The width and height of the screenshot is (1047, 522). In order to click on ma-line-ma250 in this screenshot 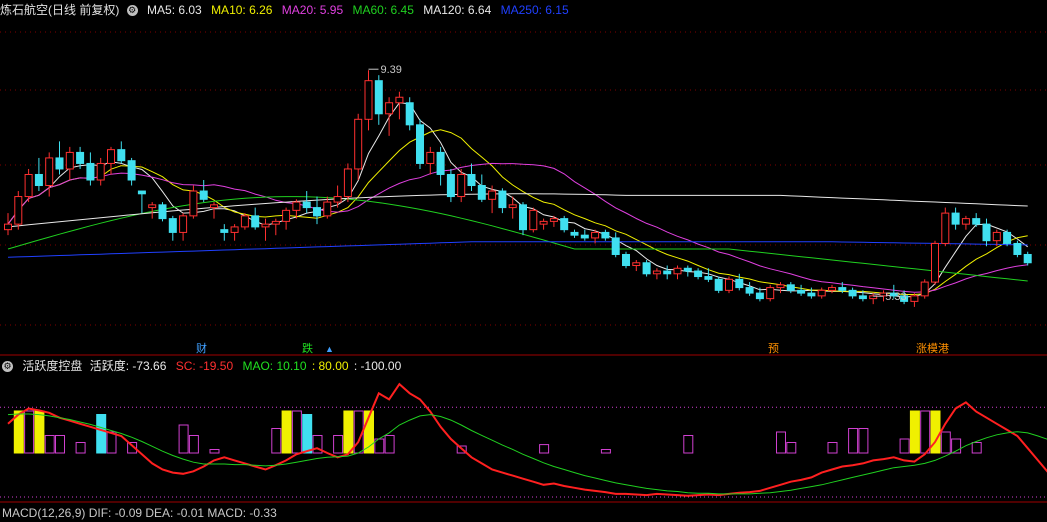, I will do `click(517, 249)`.